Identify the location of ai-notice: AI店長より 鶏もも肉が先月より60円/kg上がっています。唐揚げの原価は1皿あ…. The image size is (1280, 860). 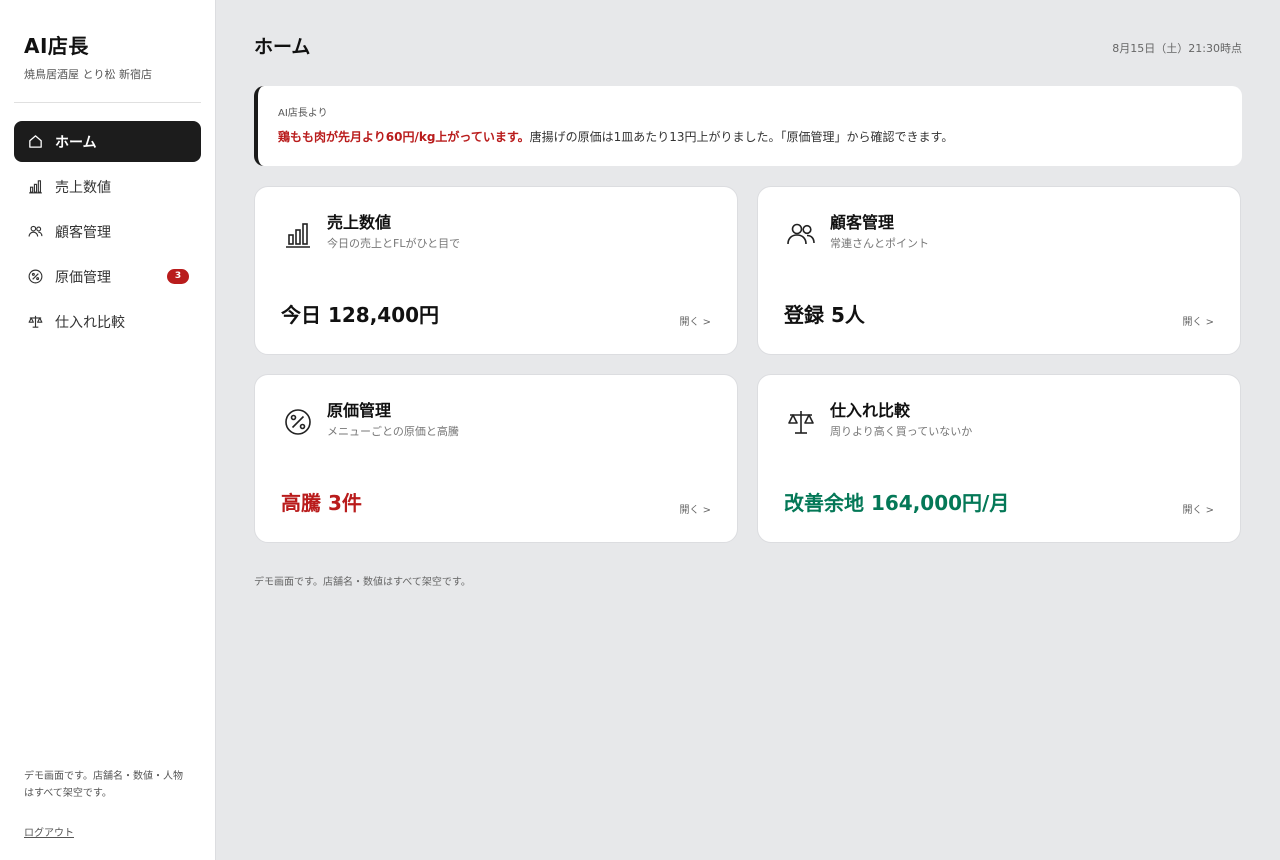
(748, 126).